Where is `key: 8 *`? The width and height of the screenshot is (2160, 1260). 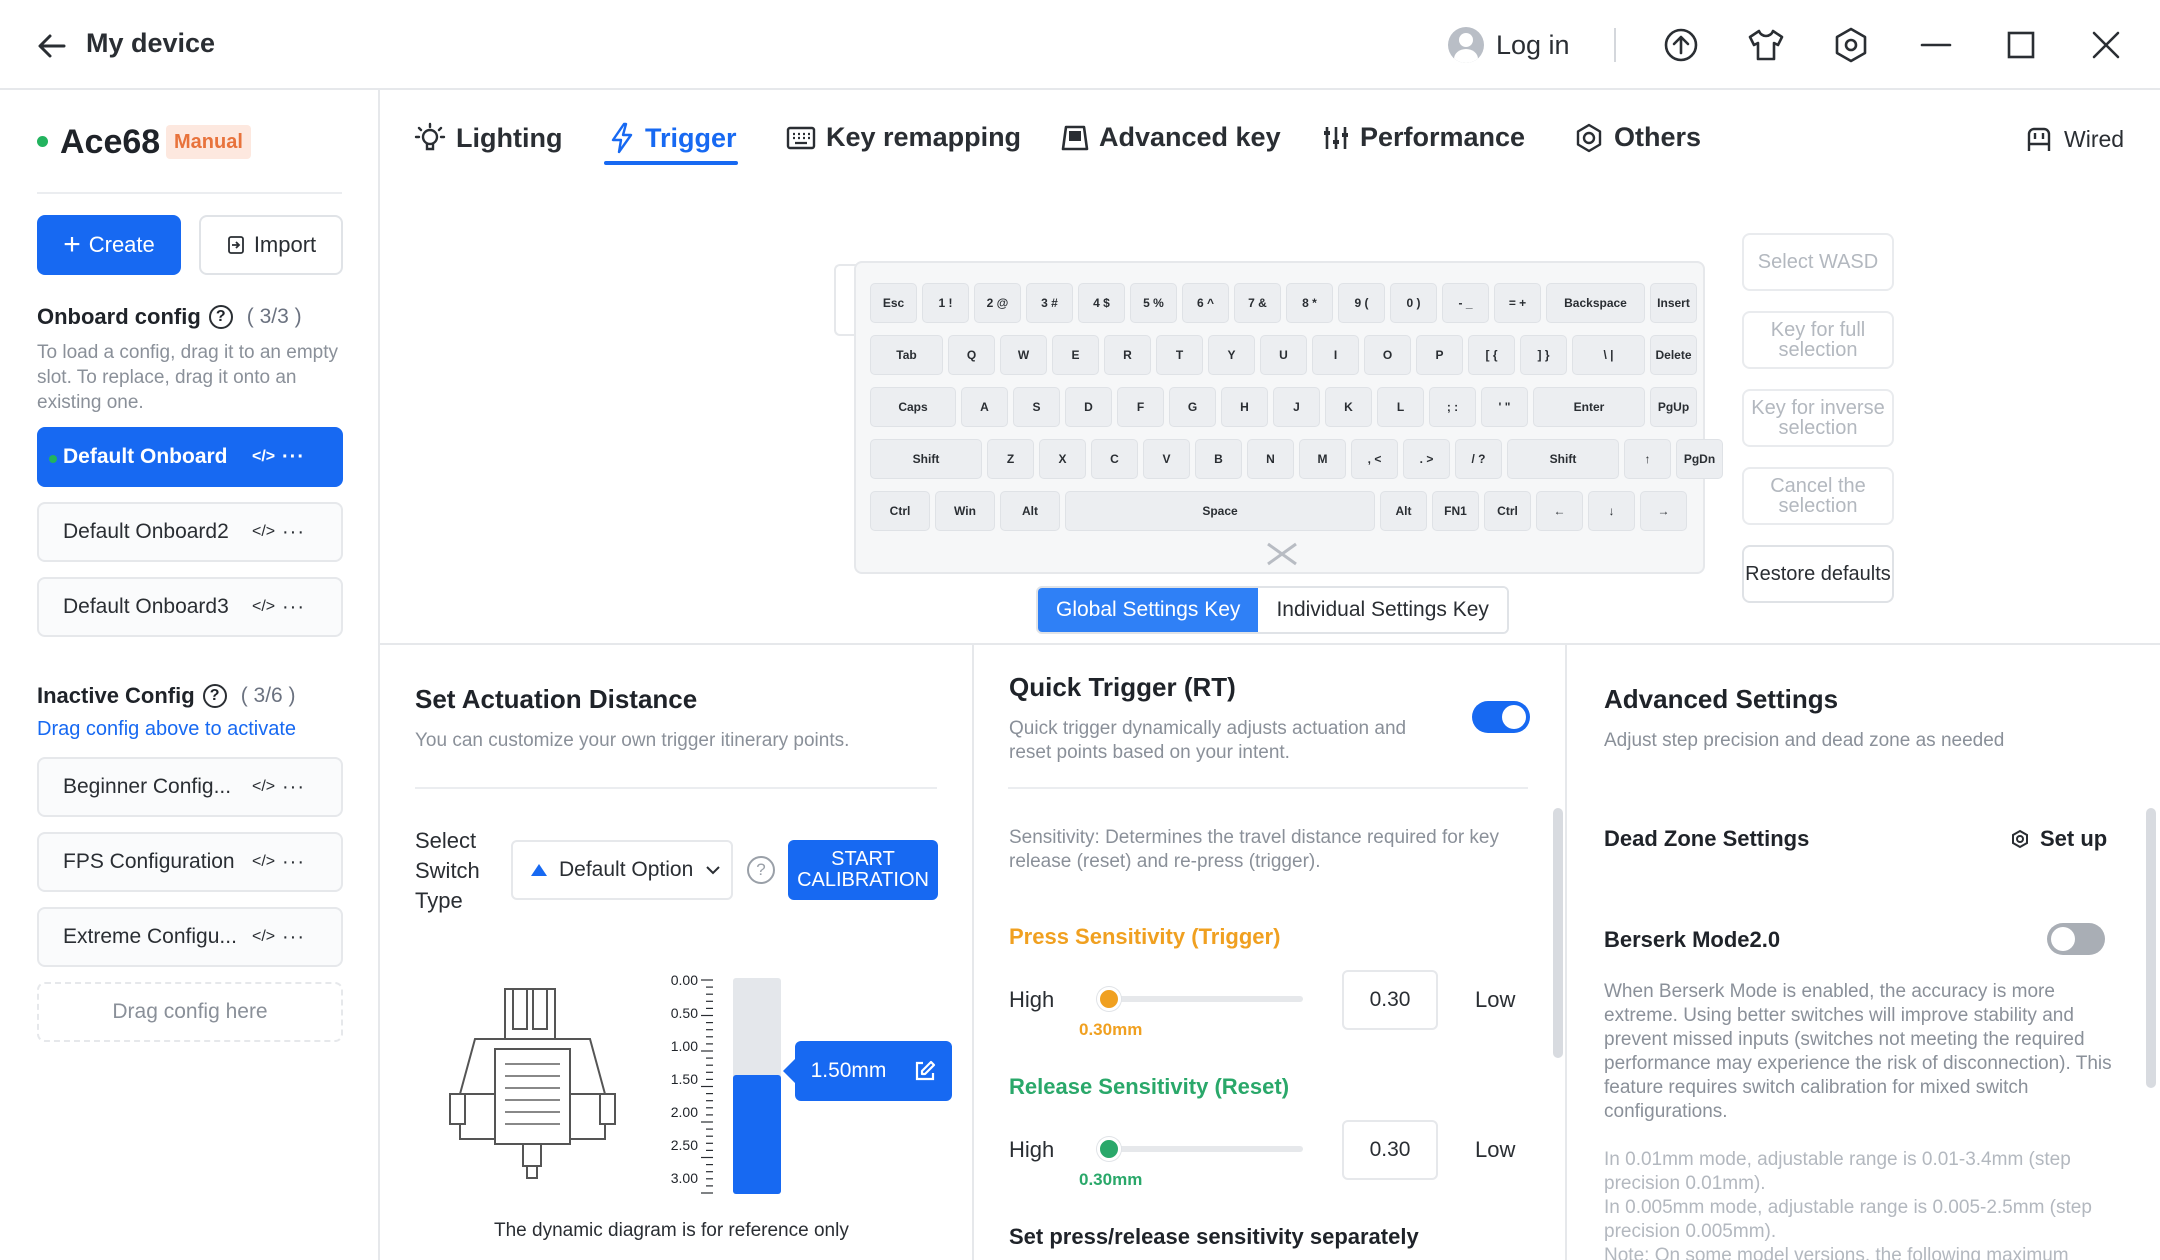
key: 8 * is located at coordinates (1309, 303).